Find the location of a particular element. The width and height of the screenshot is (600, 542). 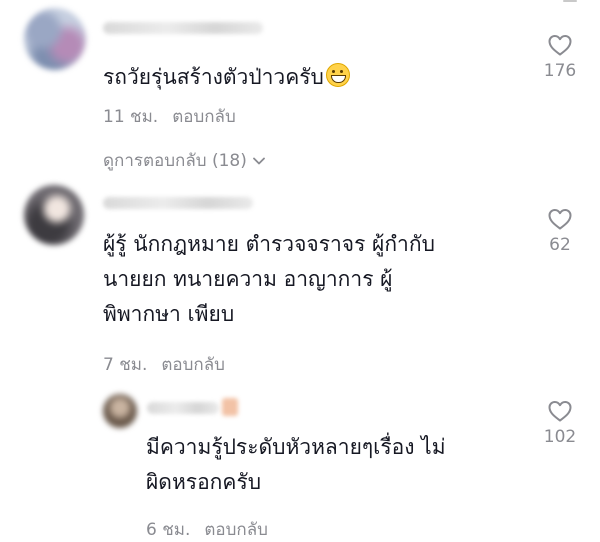

scroll-indicator is located at coordinates (570, 1).